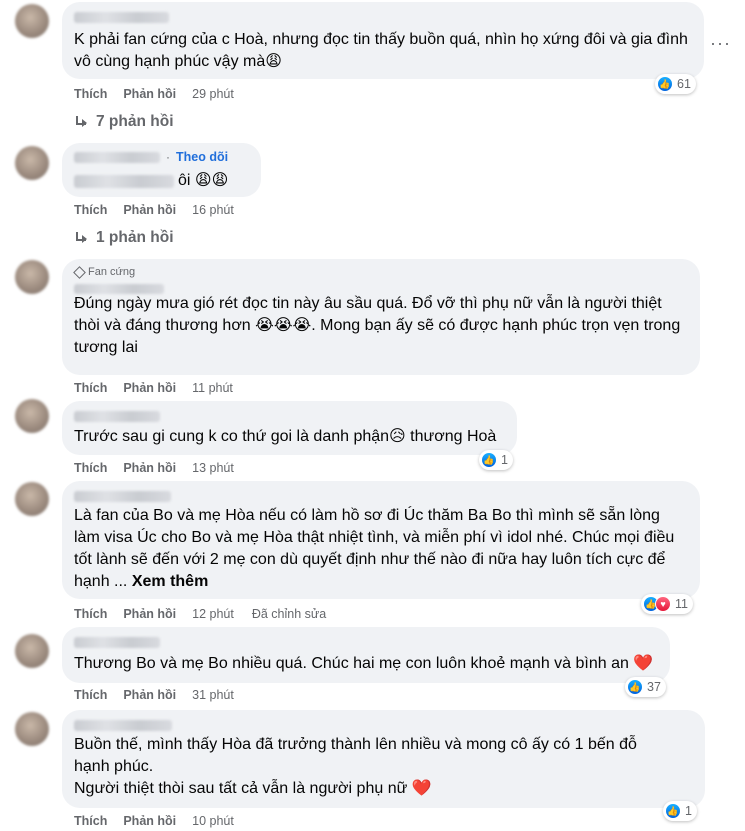 Image resolution: width=745 pixels, height=831 pixels. Describe the element at coordinates (213, 468) in the screenshot. I see `comment-timestamp: 13 phút` at that location.